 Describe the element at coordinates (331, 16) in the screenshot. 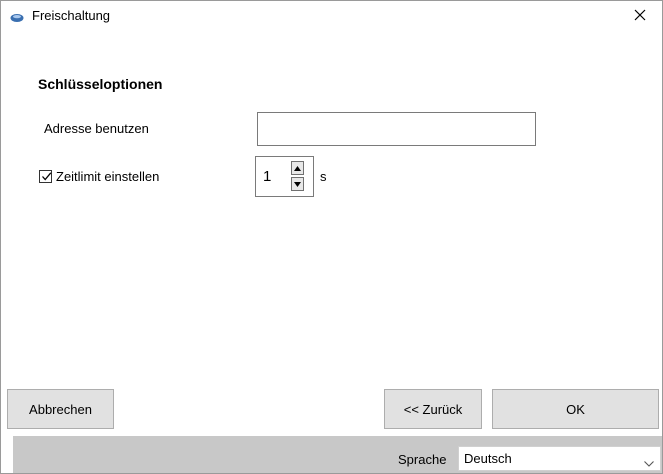

I see `title-bar: Freischaltung` at that location.